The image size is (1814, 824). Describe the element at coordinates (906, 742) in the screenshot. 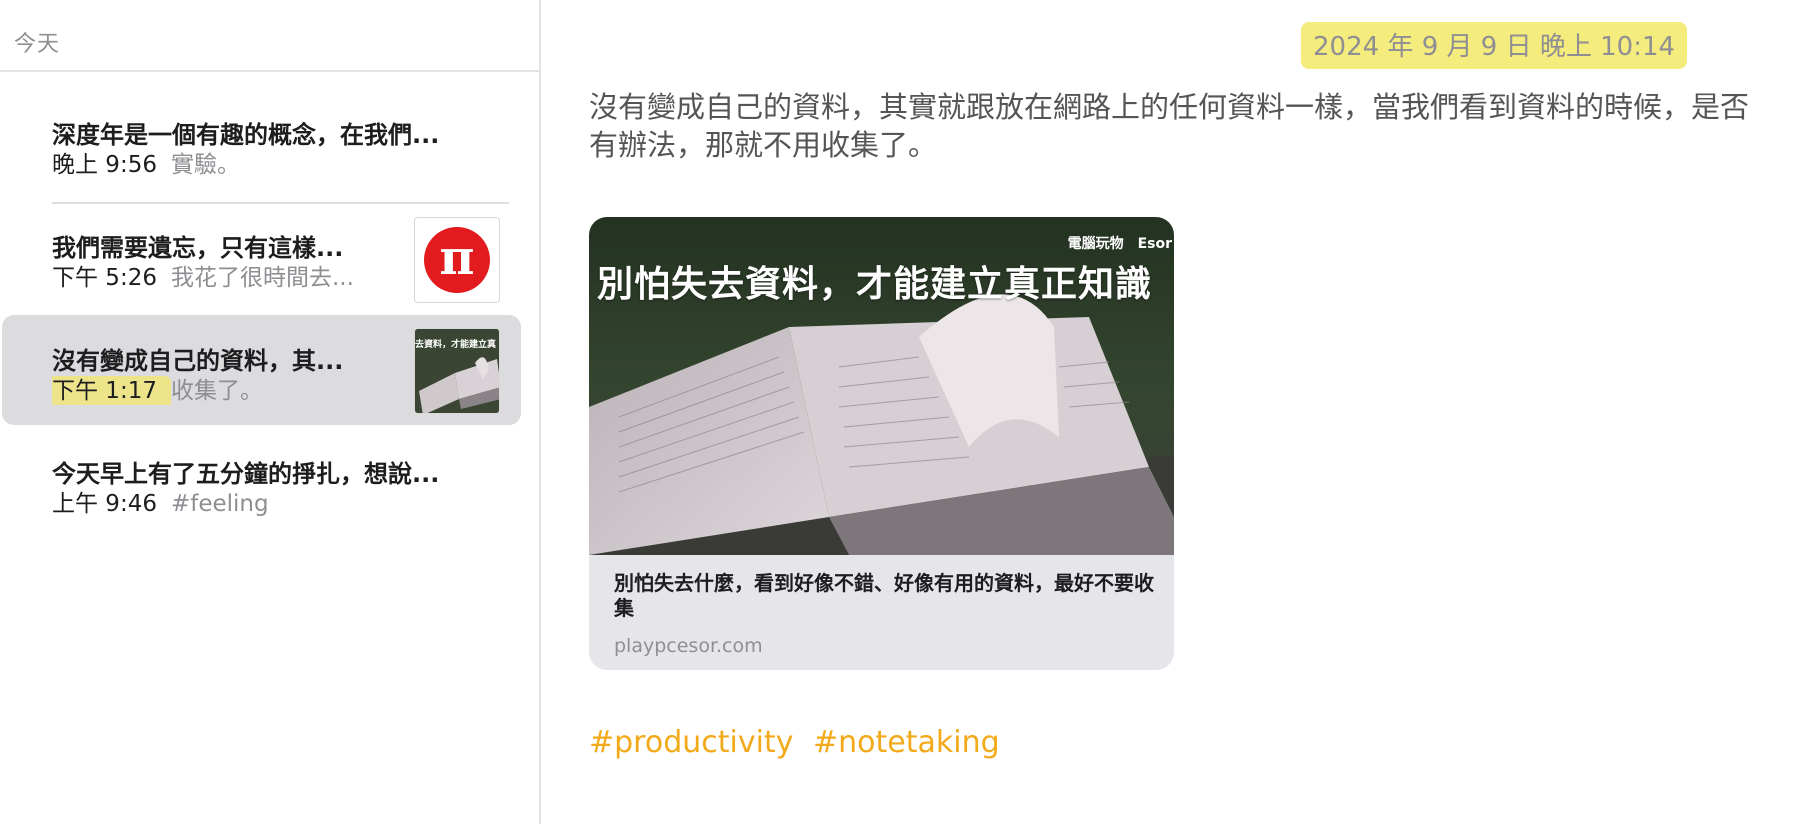

I see `tag-notetaking: #notetaking` at that location.